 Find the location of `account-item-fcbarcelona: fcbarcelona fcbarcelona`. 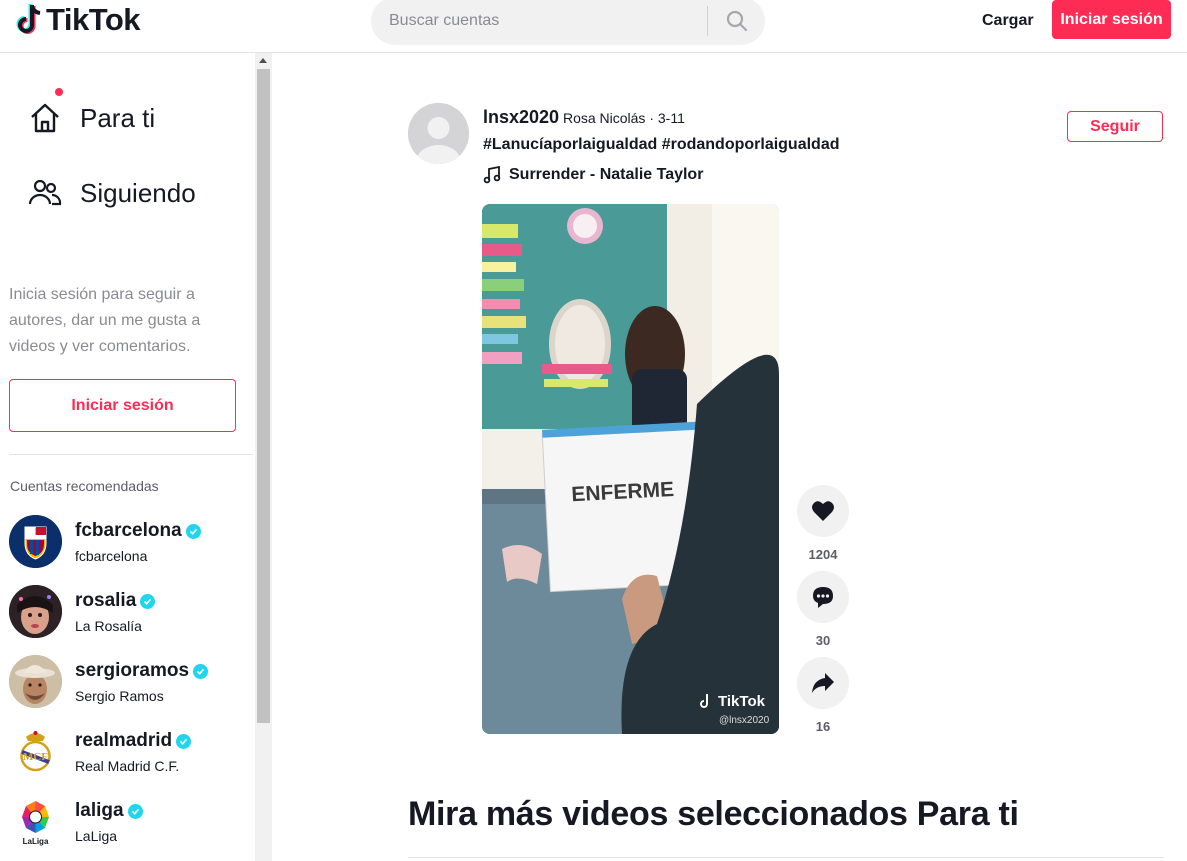

account-item-fcbarcelona: fcbarcelona fcbarcelona is located at coordinates (105, 541).